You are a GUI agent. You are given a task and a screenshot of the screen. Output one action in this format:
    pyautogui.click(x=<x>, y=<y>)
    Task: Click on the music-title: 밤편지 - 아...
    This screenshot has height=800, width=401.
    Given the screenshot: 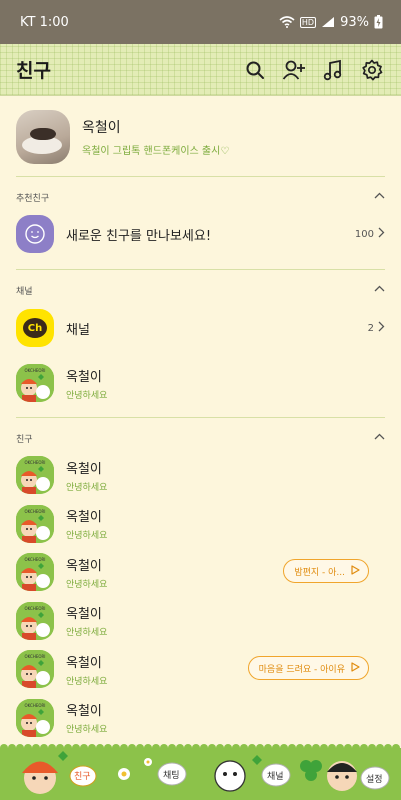 What is the action you would take?
    pyautogui.click(x=319, y=572)
    